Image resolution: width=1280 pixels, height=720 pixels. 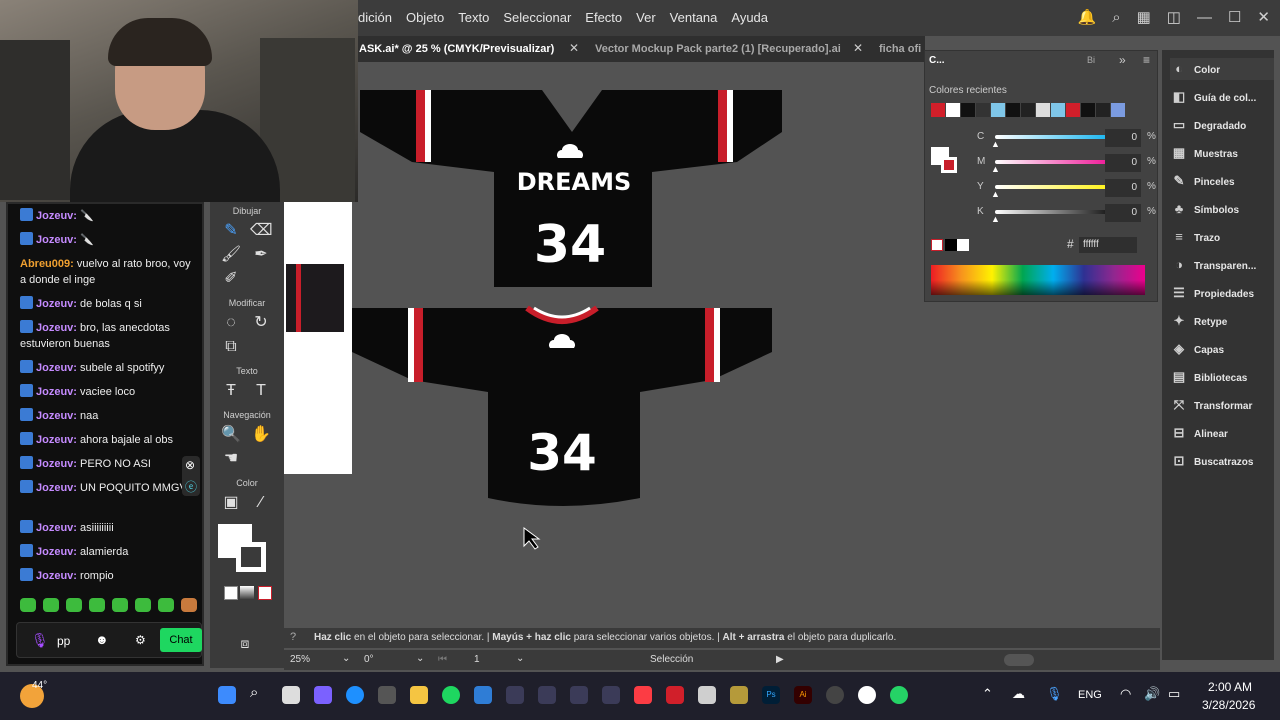 I want to click on dock-item-buscatrazos: ⊡ Buscatrazos, so click(x=1222, y=461).